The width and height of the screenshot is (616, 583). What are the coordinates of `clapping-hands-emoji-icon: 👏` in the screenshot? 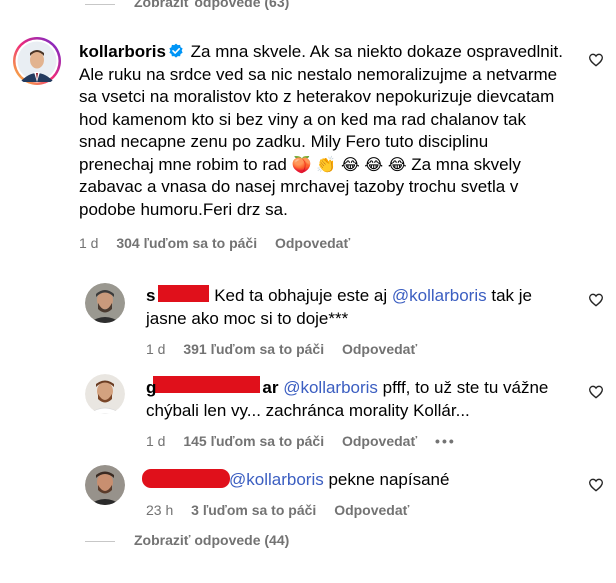 It's located at (326, 165).